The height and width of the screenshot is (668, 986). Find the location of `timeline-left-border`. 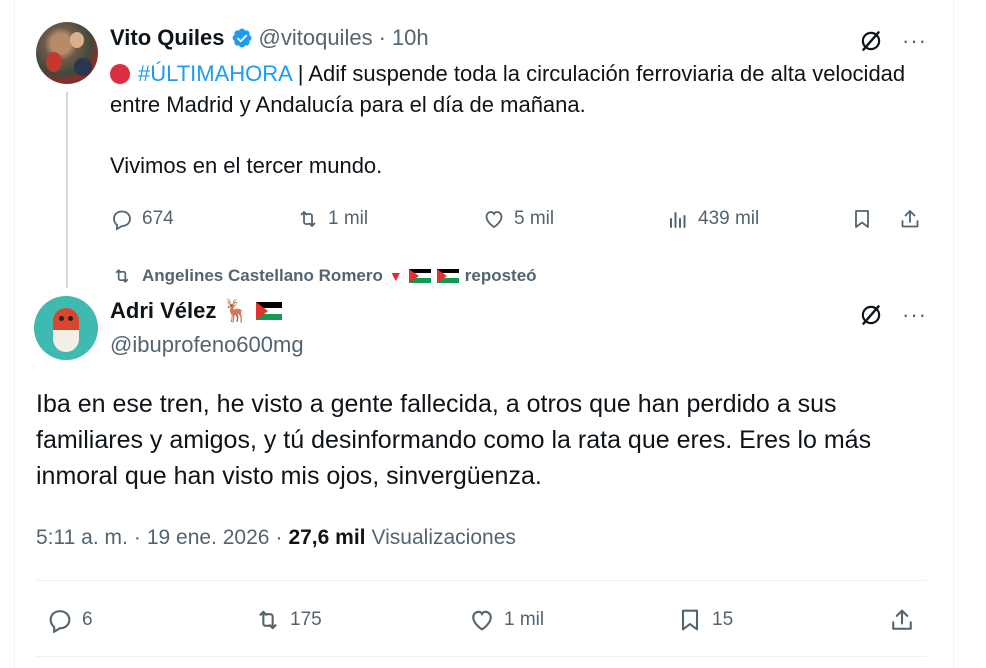

timeline-left-border is located at coordinates (14, 334).